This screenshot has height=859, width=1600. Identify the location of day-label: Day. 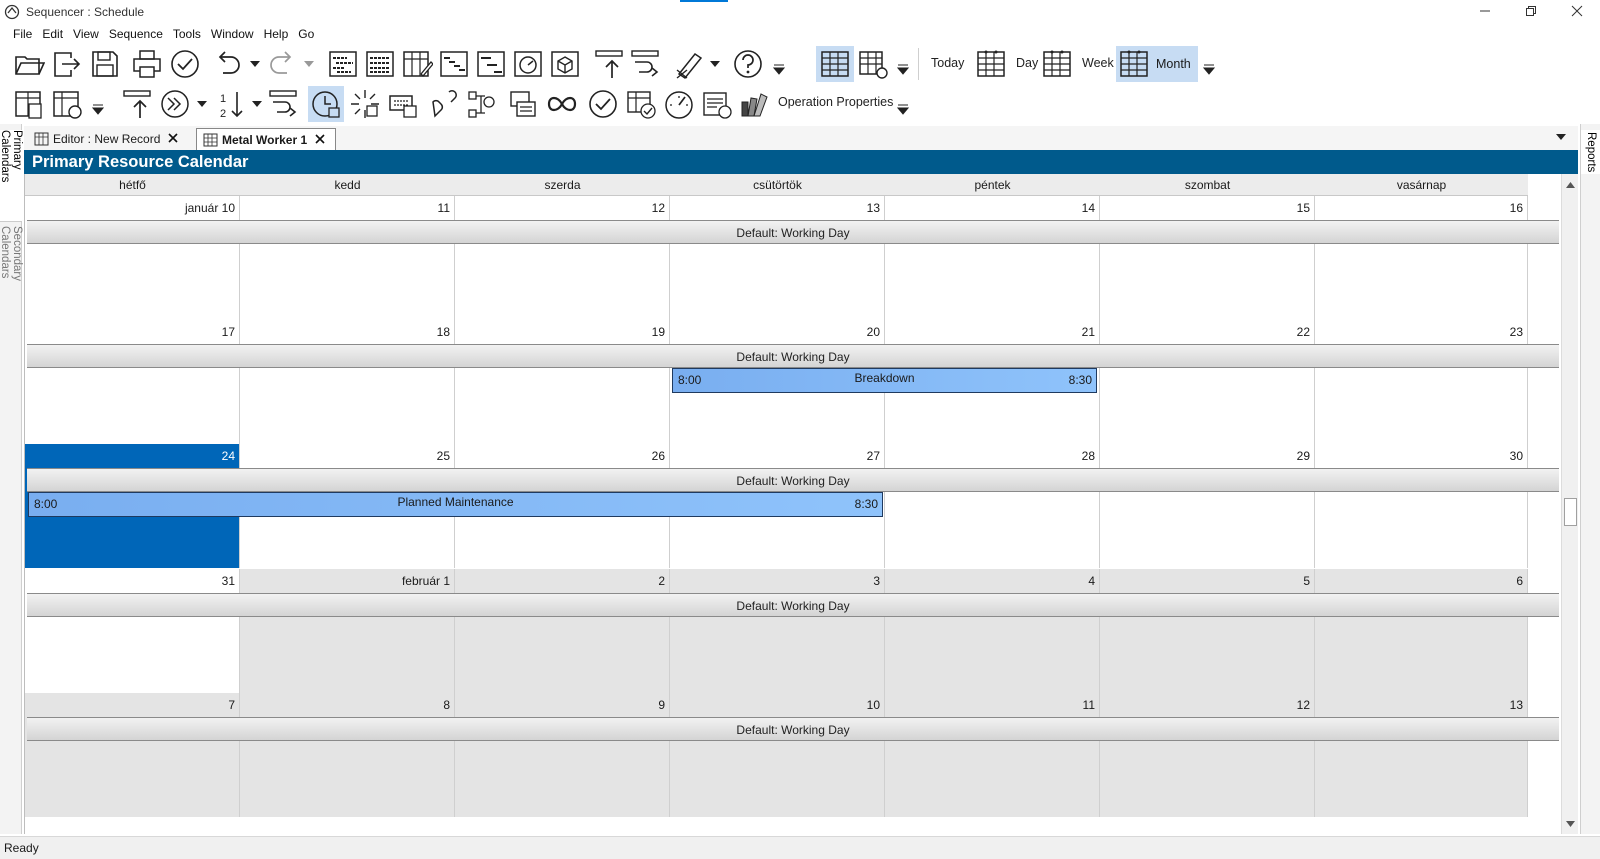
(1027, 63).